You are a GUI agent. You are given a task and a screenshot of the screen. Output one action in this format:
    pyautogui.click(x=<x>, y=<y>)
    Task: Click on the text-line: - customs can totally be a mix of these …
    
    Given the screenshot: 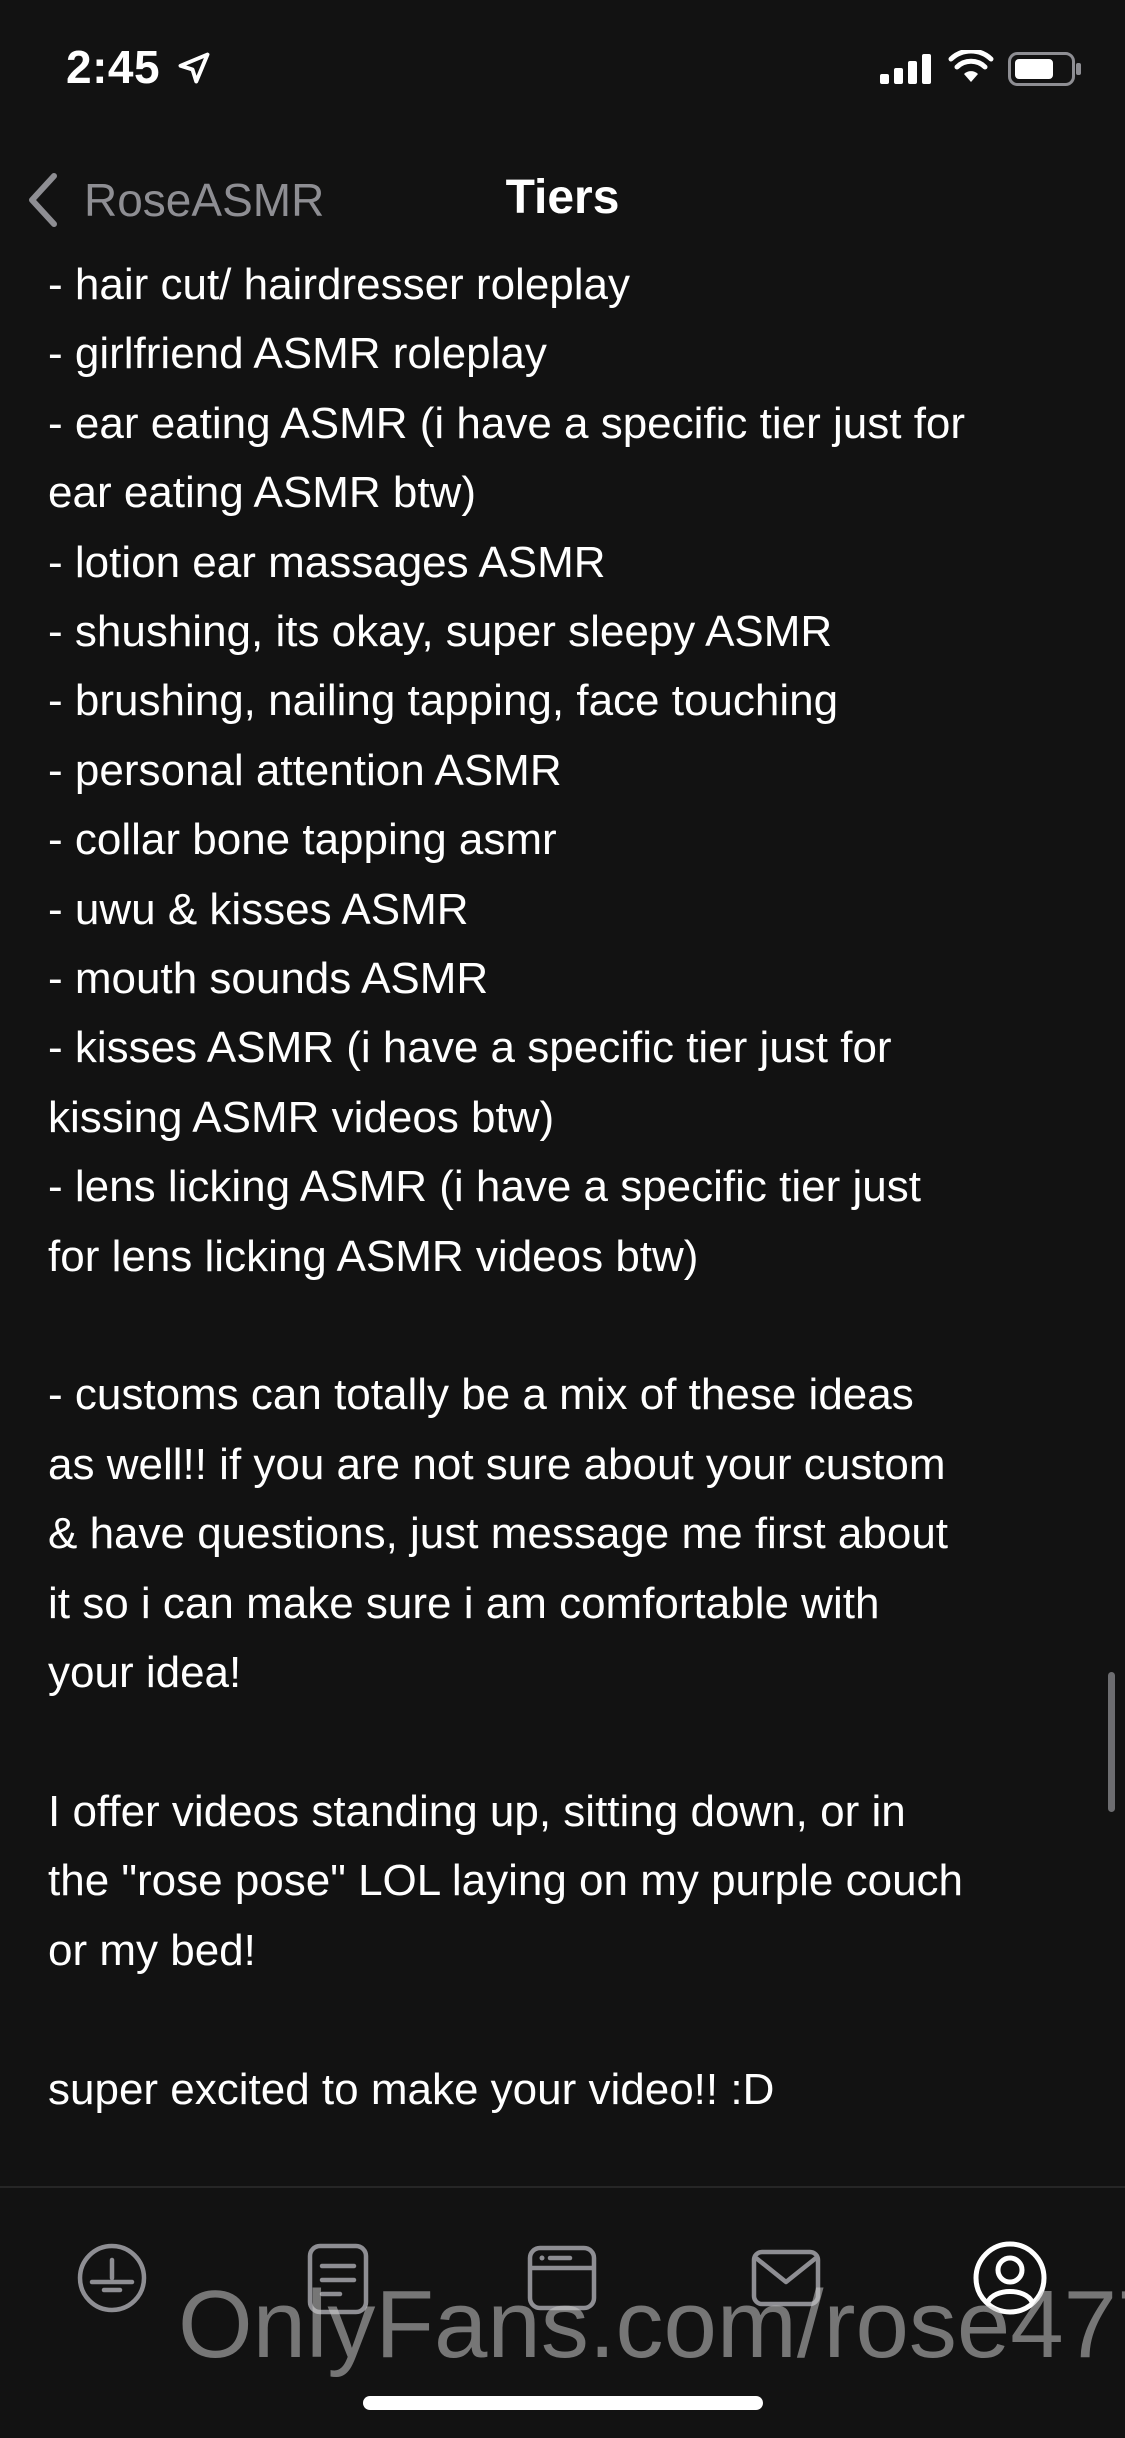 What is the action you would take?
    pyautogui.click(x=481, y=1395)
    